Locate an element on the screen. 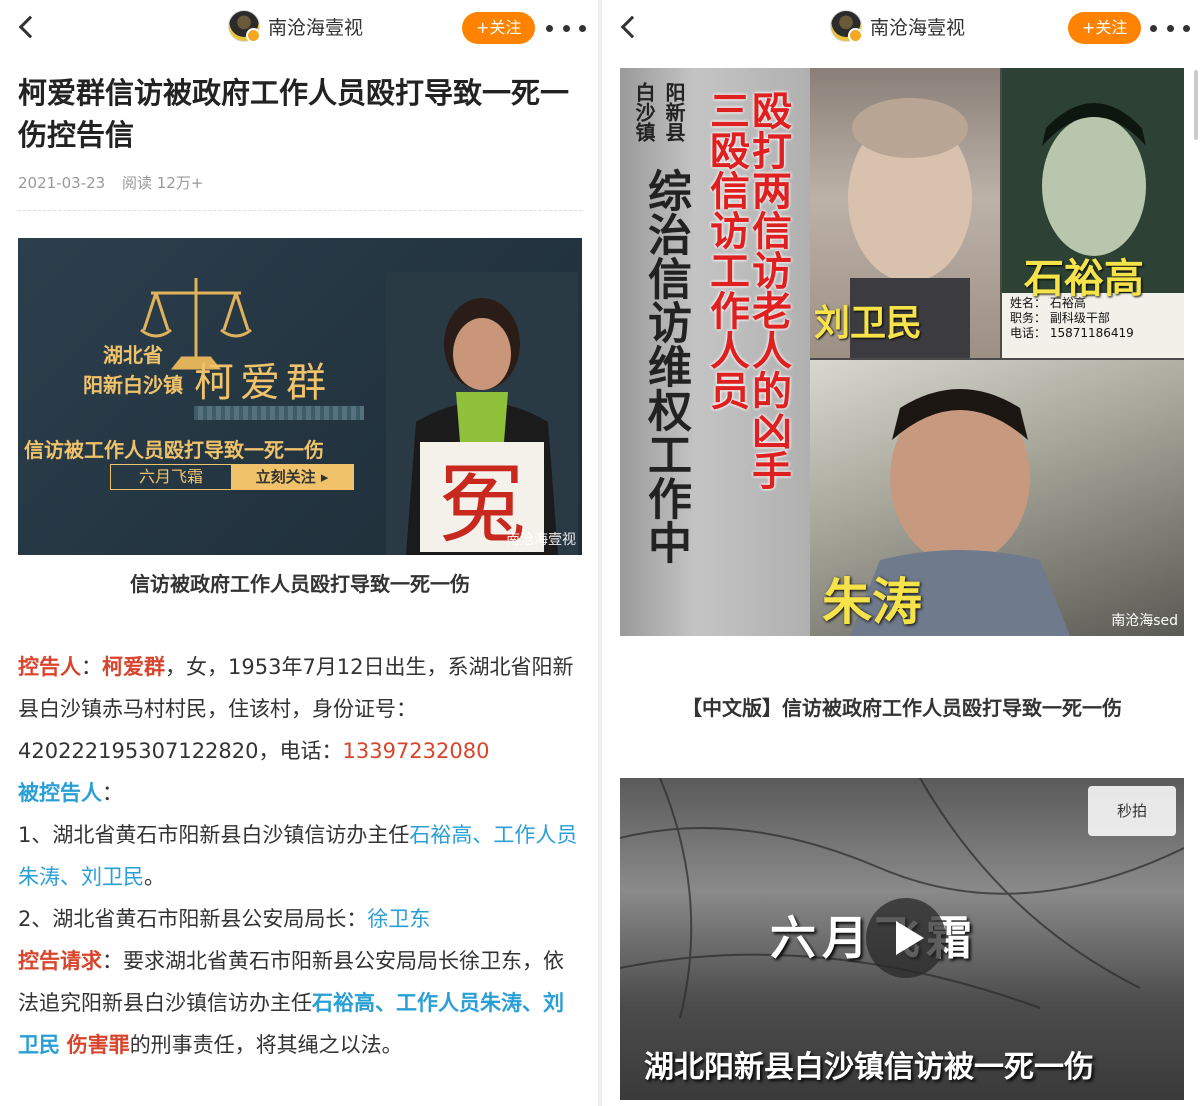  photo-zhu-tao: 朱涛 is located at coordinates (997, 498).